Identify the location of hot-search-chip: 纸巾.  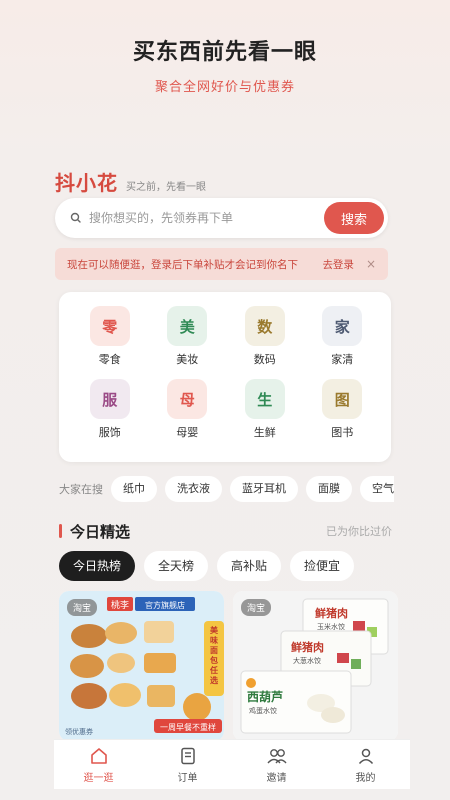
(134, 489).